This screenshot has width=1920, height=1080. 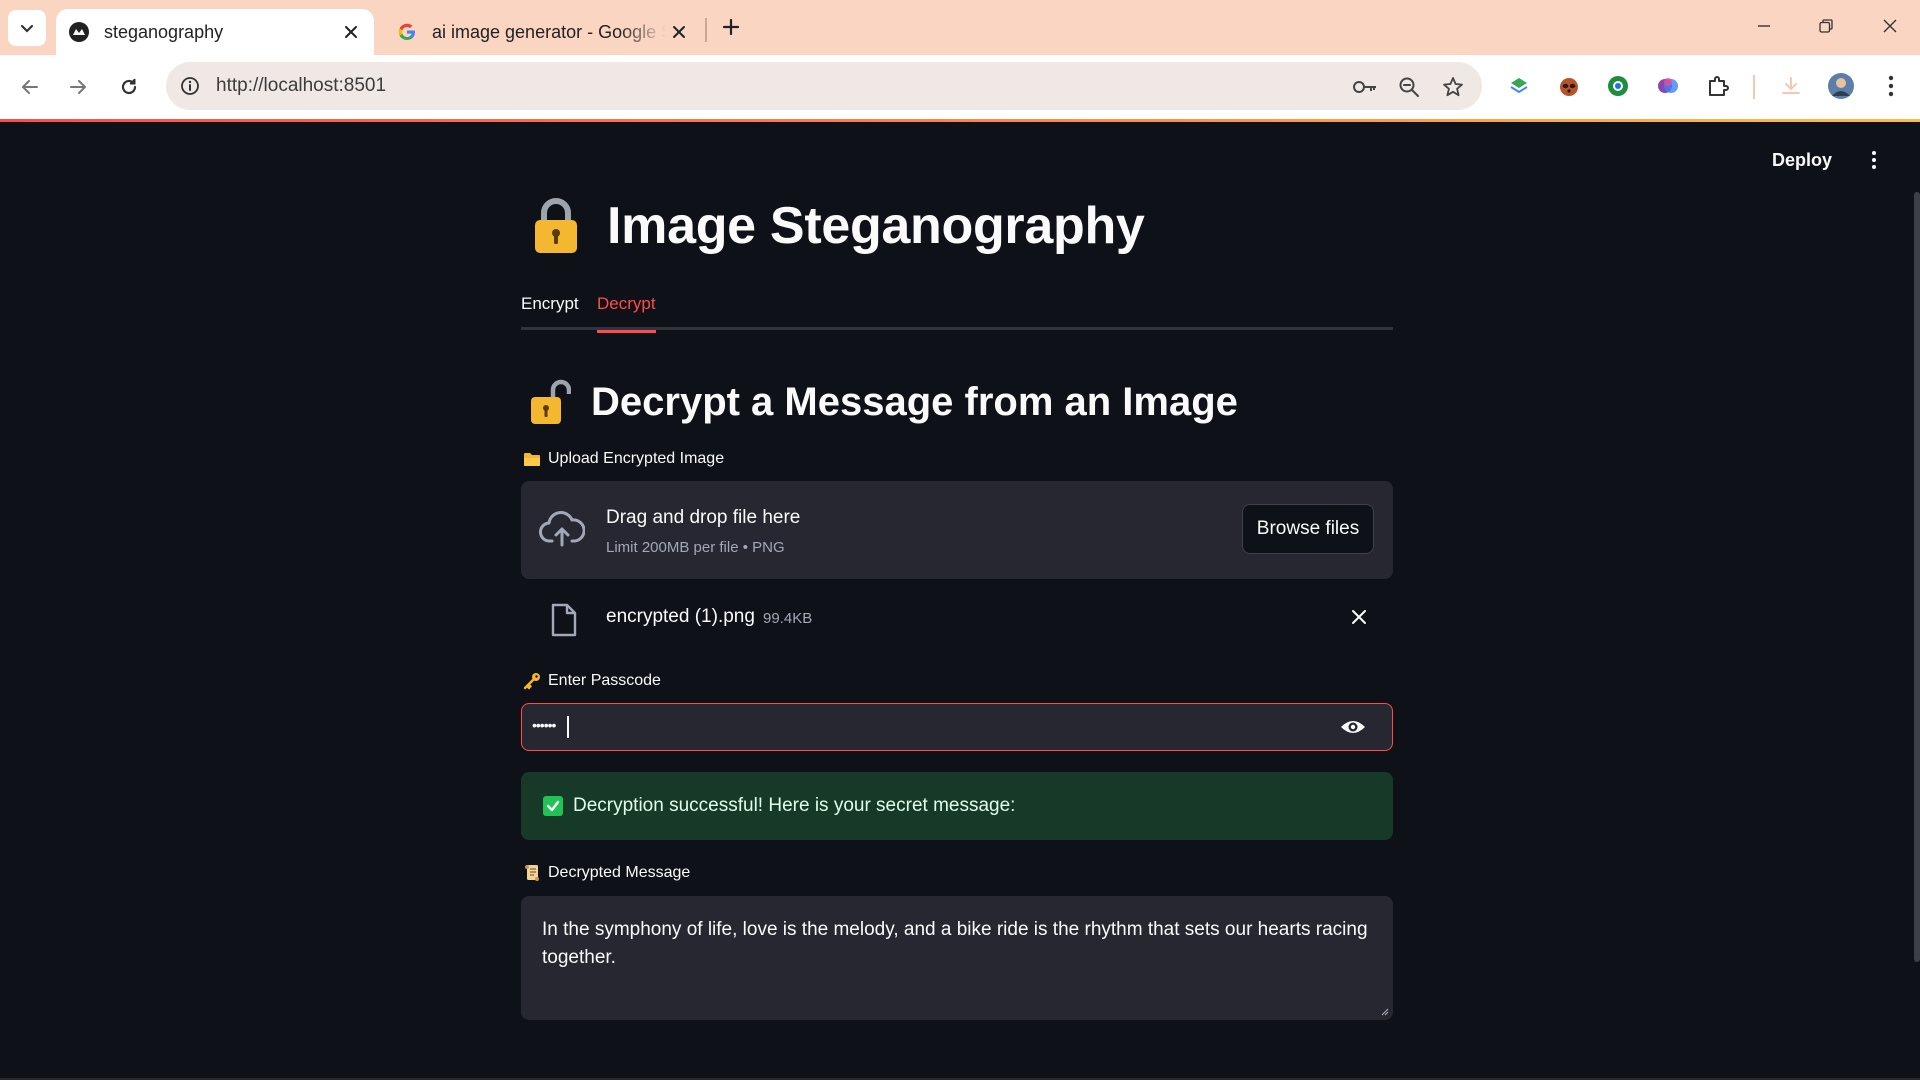 What do you see at coordinates (562, 529) in the screenshot?
I see `cloud-upload-icon` at bounding box center [562, 529].